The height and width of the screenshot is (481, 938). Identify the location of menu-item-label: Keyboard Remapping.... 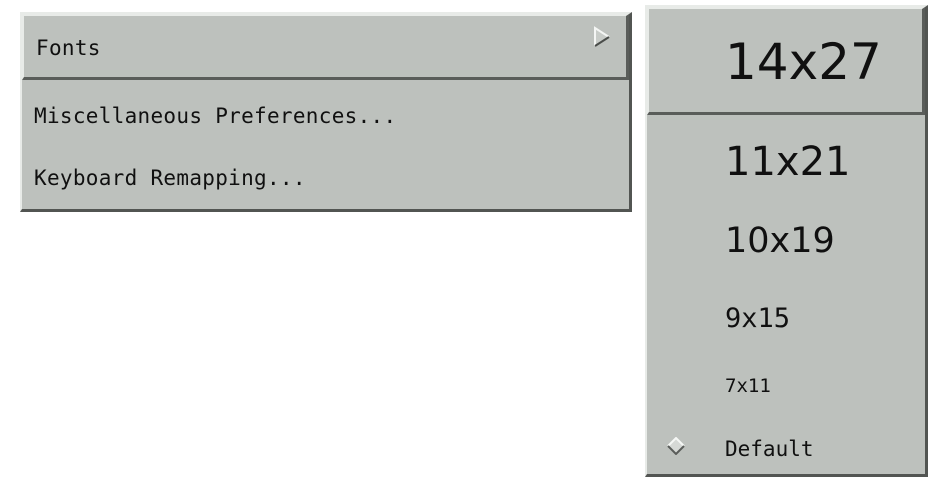
(170, 178).